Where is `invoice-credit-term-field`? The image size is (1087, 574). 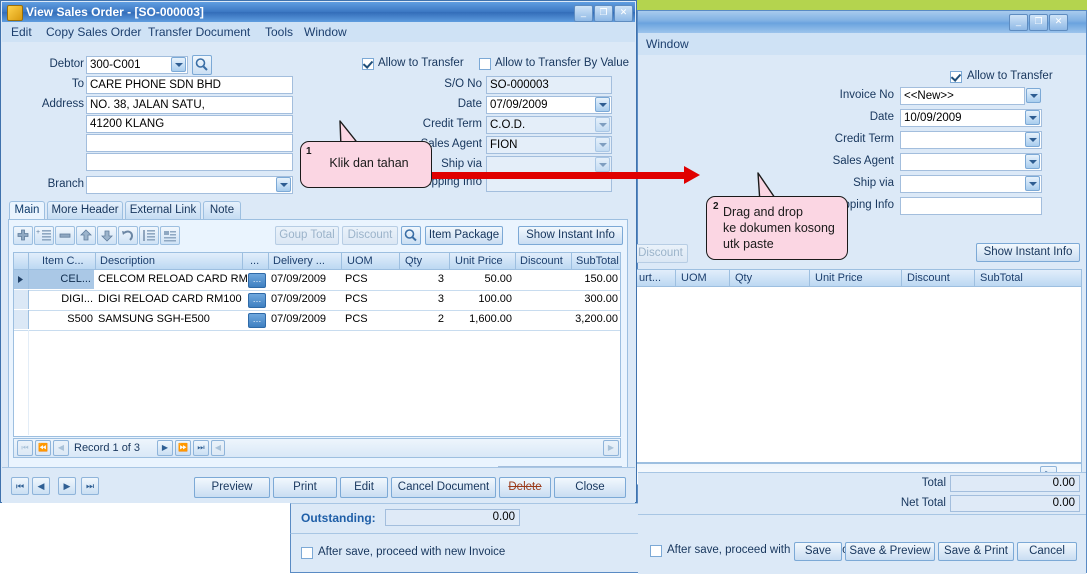
invoice-credit-term-field is located at coordinates (971, 140).